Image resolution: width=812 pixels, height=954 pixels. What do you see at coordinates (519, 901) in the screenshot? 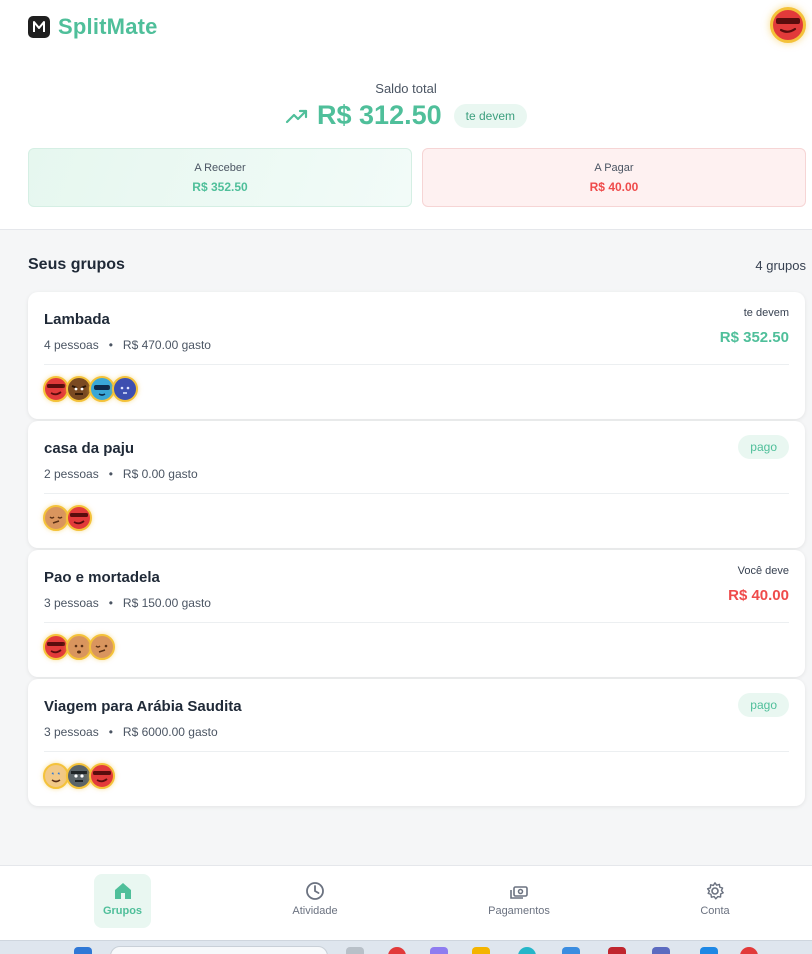
I see `nav-payments: Pagamentos` at bounding box center [519, 901].